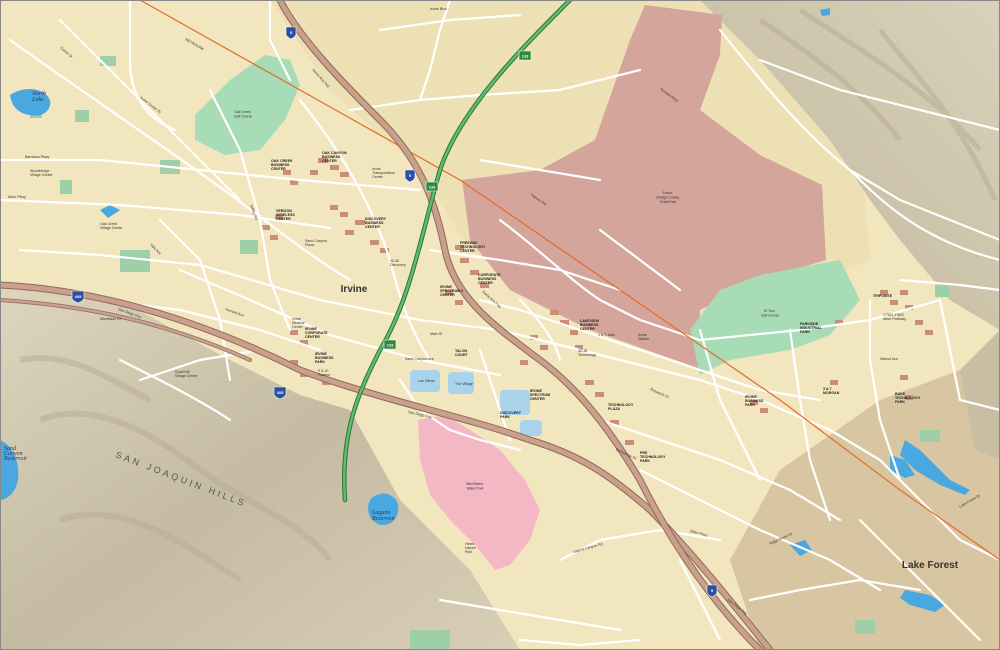 Image resolution: width=1000 pixels, height=650 pixels. What do you see at coordinates (410, 176) in the screenshot?
I see `i5-shield-mid: 5` at bounding box center [410, 176].